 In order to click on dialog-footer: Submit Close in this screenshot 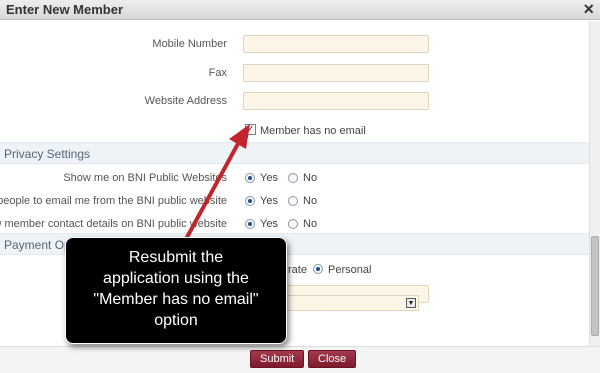, I will do `click(300, 359)`.